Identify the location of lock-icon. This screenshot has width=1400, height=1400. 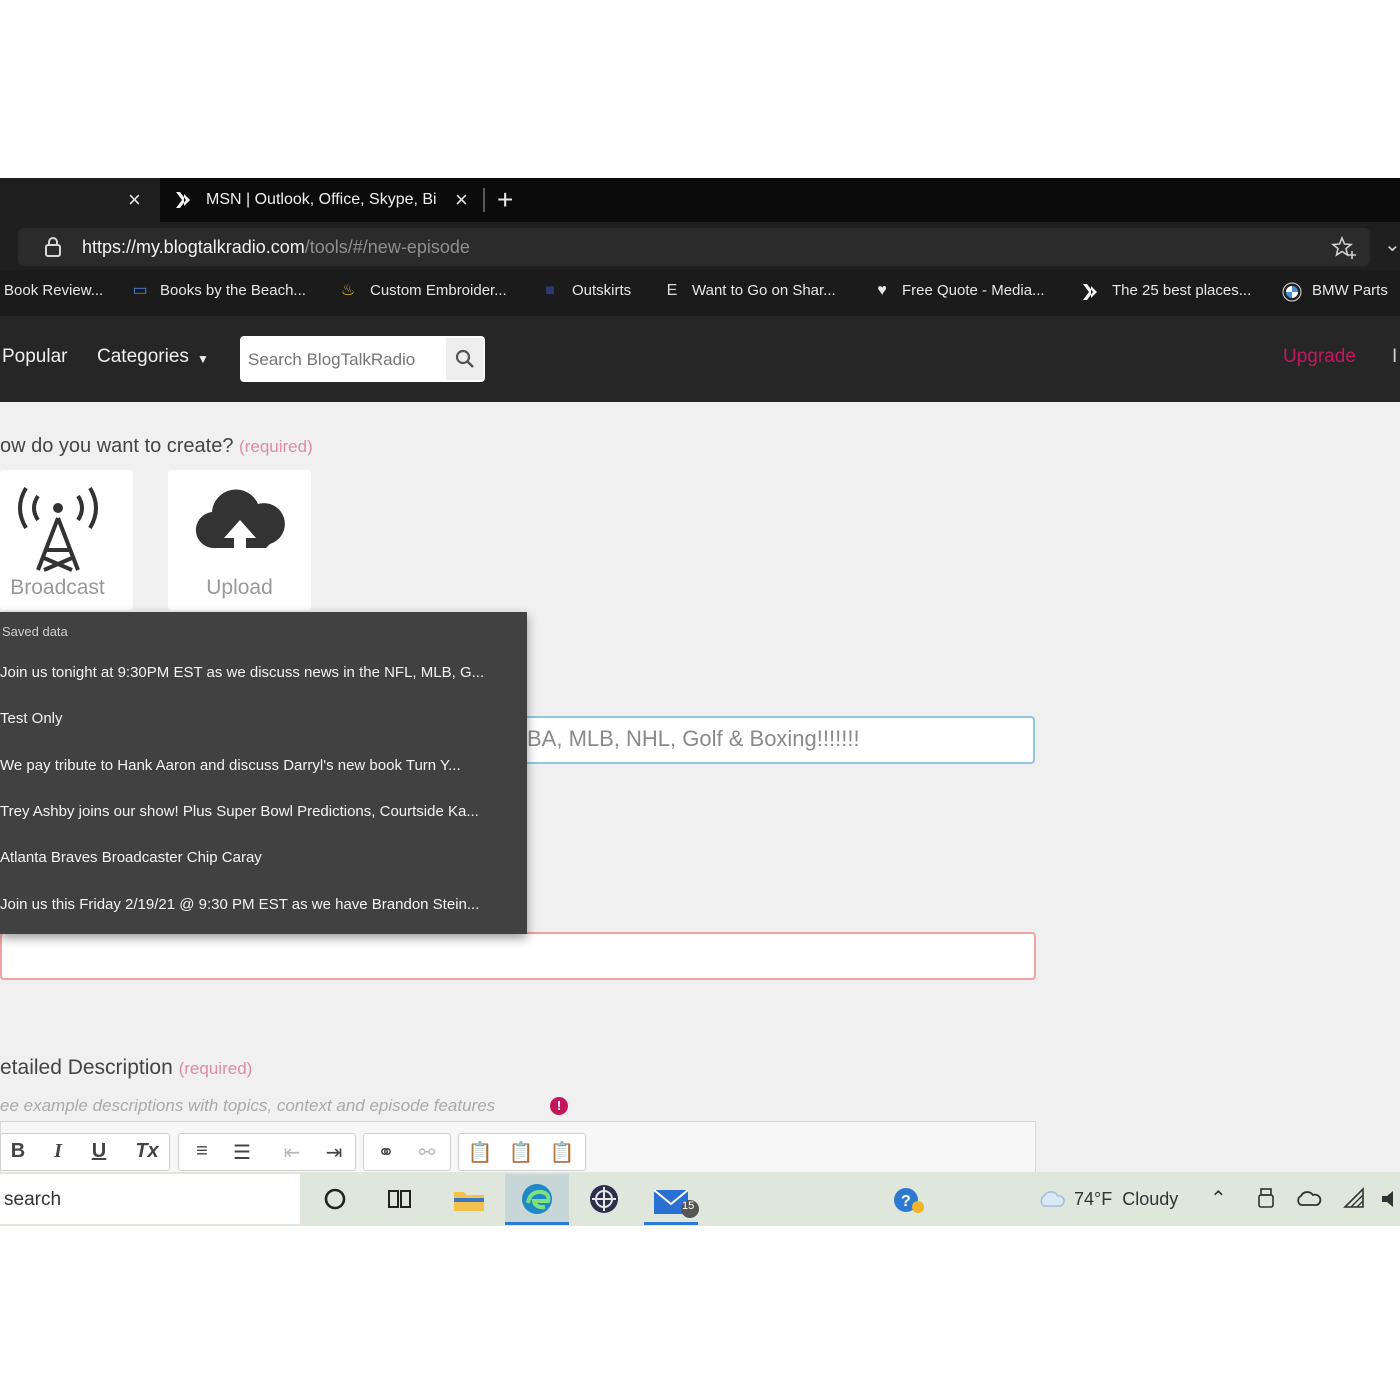
(53, 247).